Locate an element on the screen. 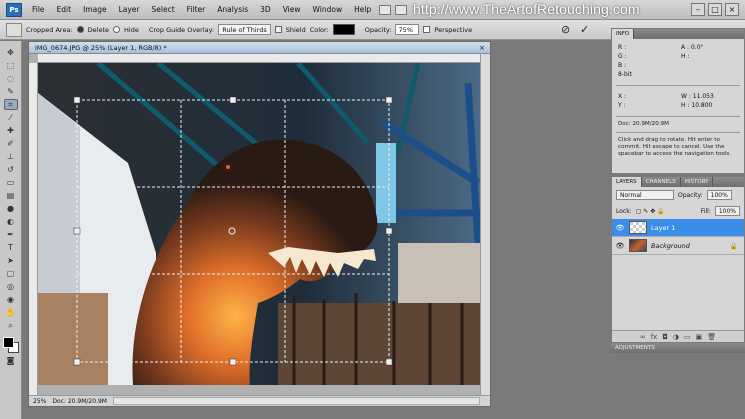  commit-crop-icon: ✓ is located at coordinates (584, 29).